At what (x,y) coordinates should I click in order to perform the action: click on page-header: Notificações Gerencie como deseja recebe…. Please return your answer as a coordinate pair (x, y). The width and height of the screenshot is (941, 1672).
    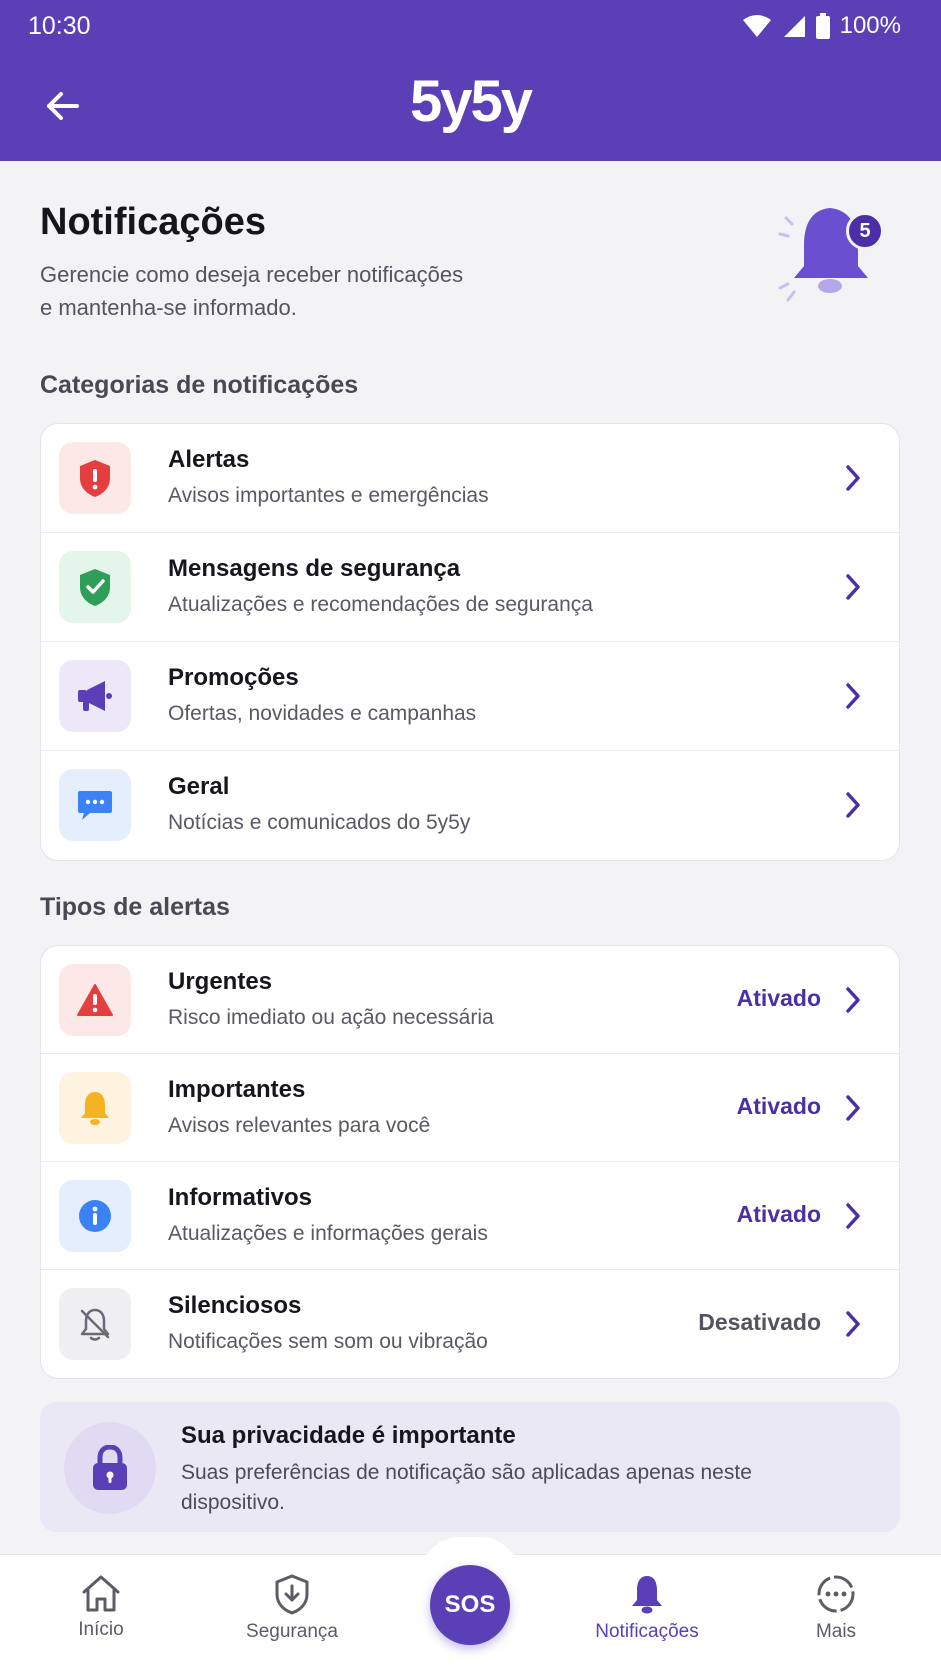
    Looking at the image, I should click on (340, 262).